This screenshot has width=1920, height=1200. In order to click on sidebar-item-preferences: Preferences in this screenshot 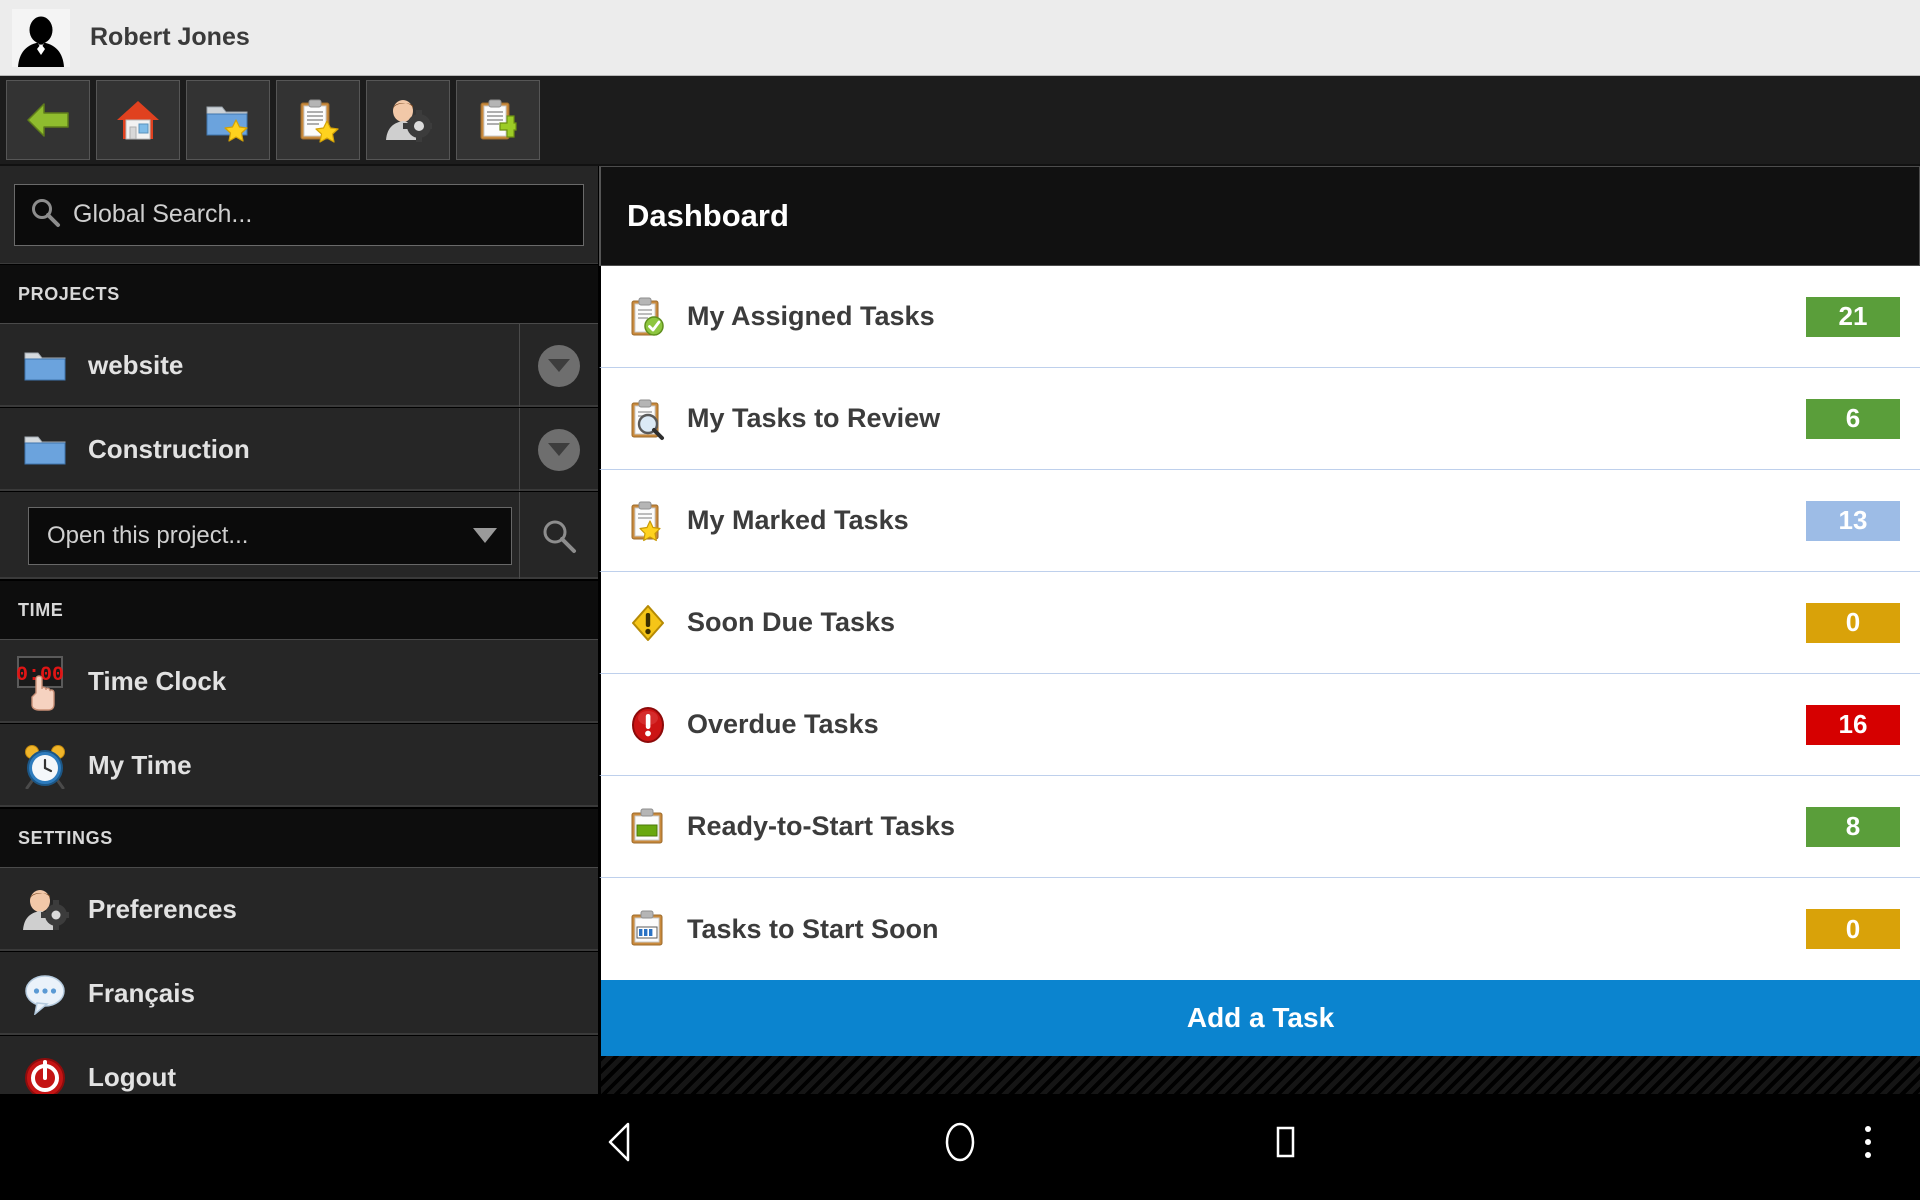, I will do `click(299, 910)`.